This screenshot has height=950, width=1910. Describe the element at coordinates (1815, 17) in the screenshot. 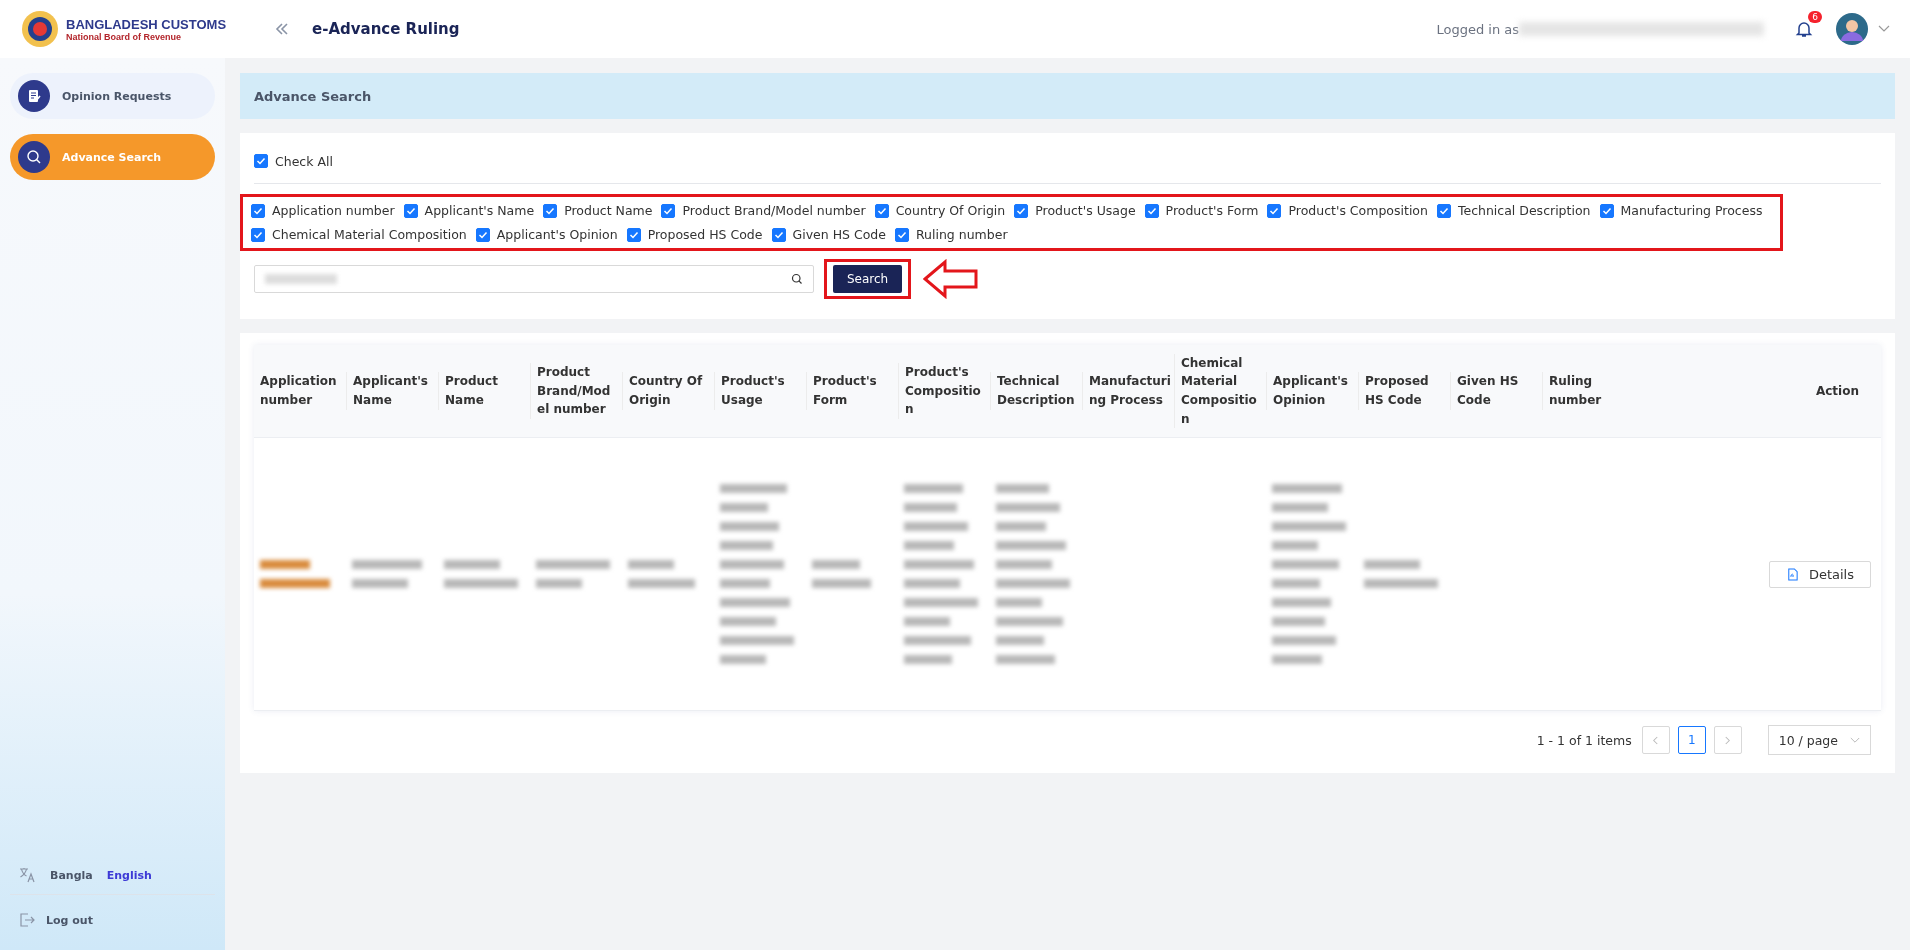

I see `notification-badge: 6` at that location.